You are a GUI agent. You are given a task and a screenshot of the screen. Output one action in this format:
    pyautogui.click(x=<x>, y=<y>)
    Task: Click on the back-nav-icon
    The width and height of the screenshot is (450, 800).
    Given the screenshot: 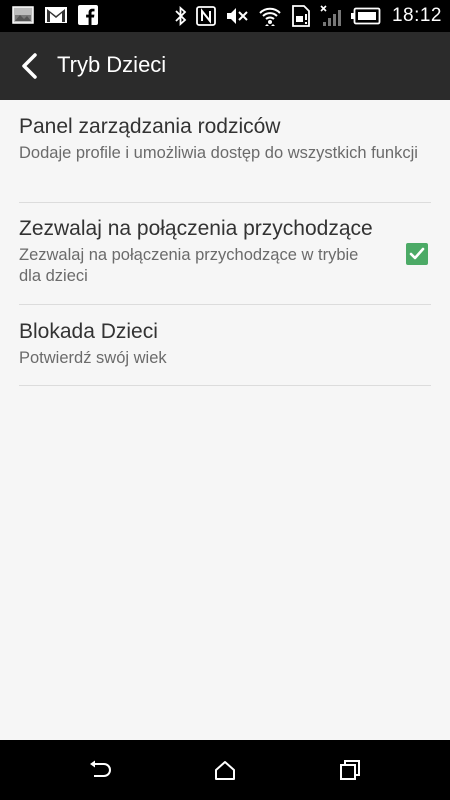 What is the action you would take?
    pyautogui.click(x=100, y=768)
    